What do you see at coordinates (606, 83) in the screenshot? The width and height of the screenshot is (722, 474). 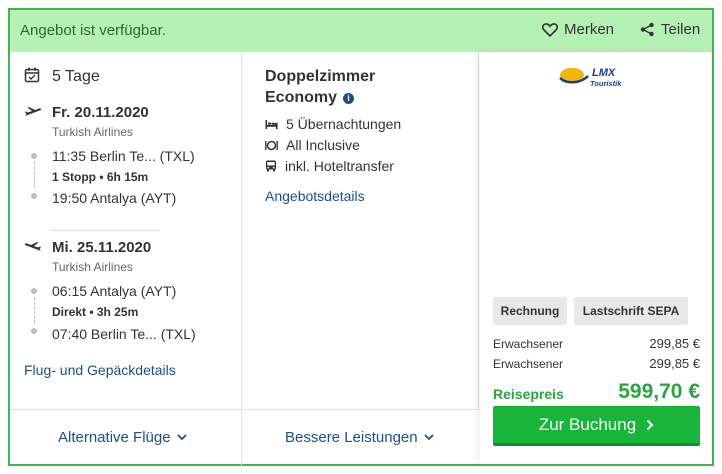 I see `logo-text-touristik: Touristik` at bounding box center [606, 83].